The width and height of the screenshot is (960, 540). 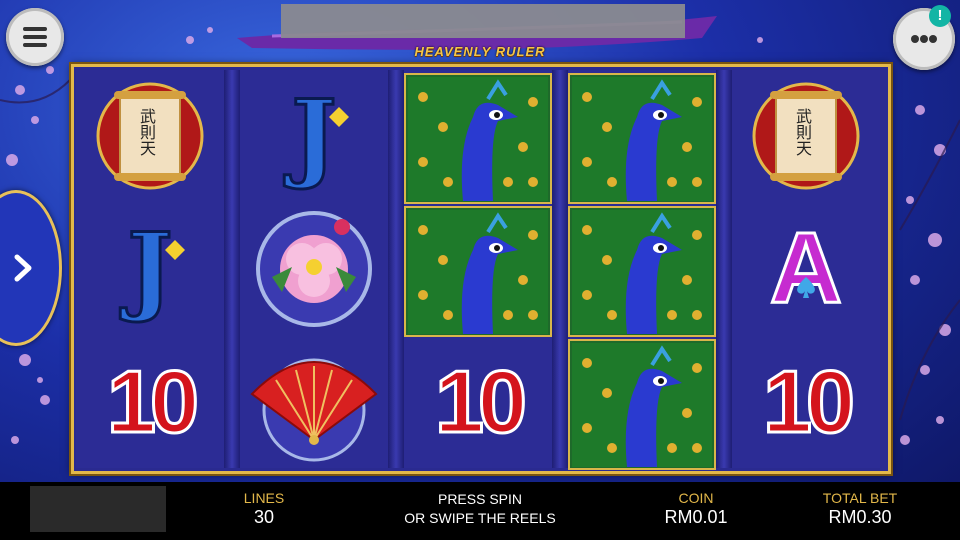 I want to click on reel-3: 10, so click(x=478, y=269).